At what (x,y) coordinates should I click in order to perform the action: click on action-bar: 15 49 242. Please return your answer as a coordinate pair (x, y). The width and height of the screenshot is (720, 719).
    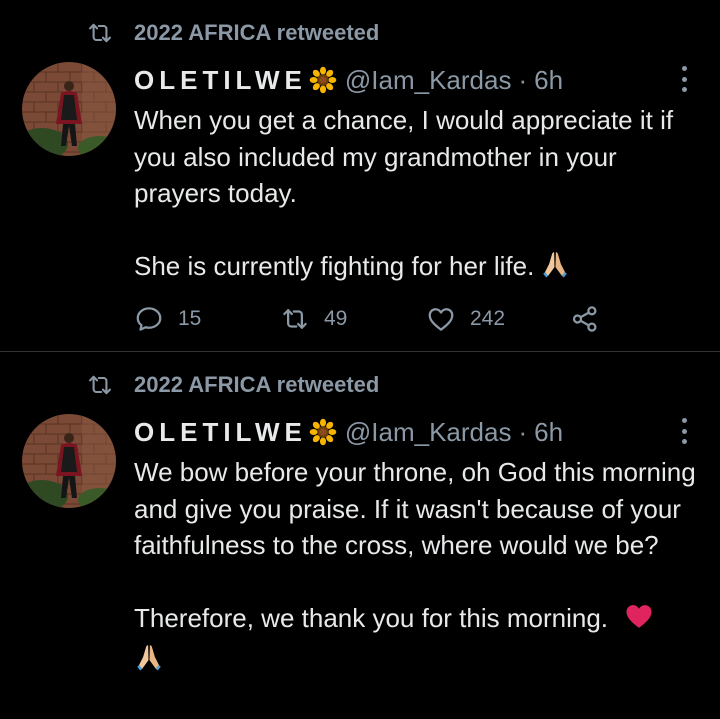
    Looking at the image, I should click on (374, 319).